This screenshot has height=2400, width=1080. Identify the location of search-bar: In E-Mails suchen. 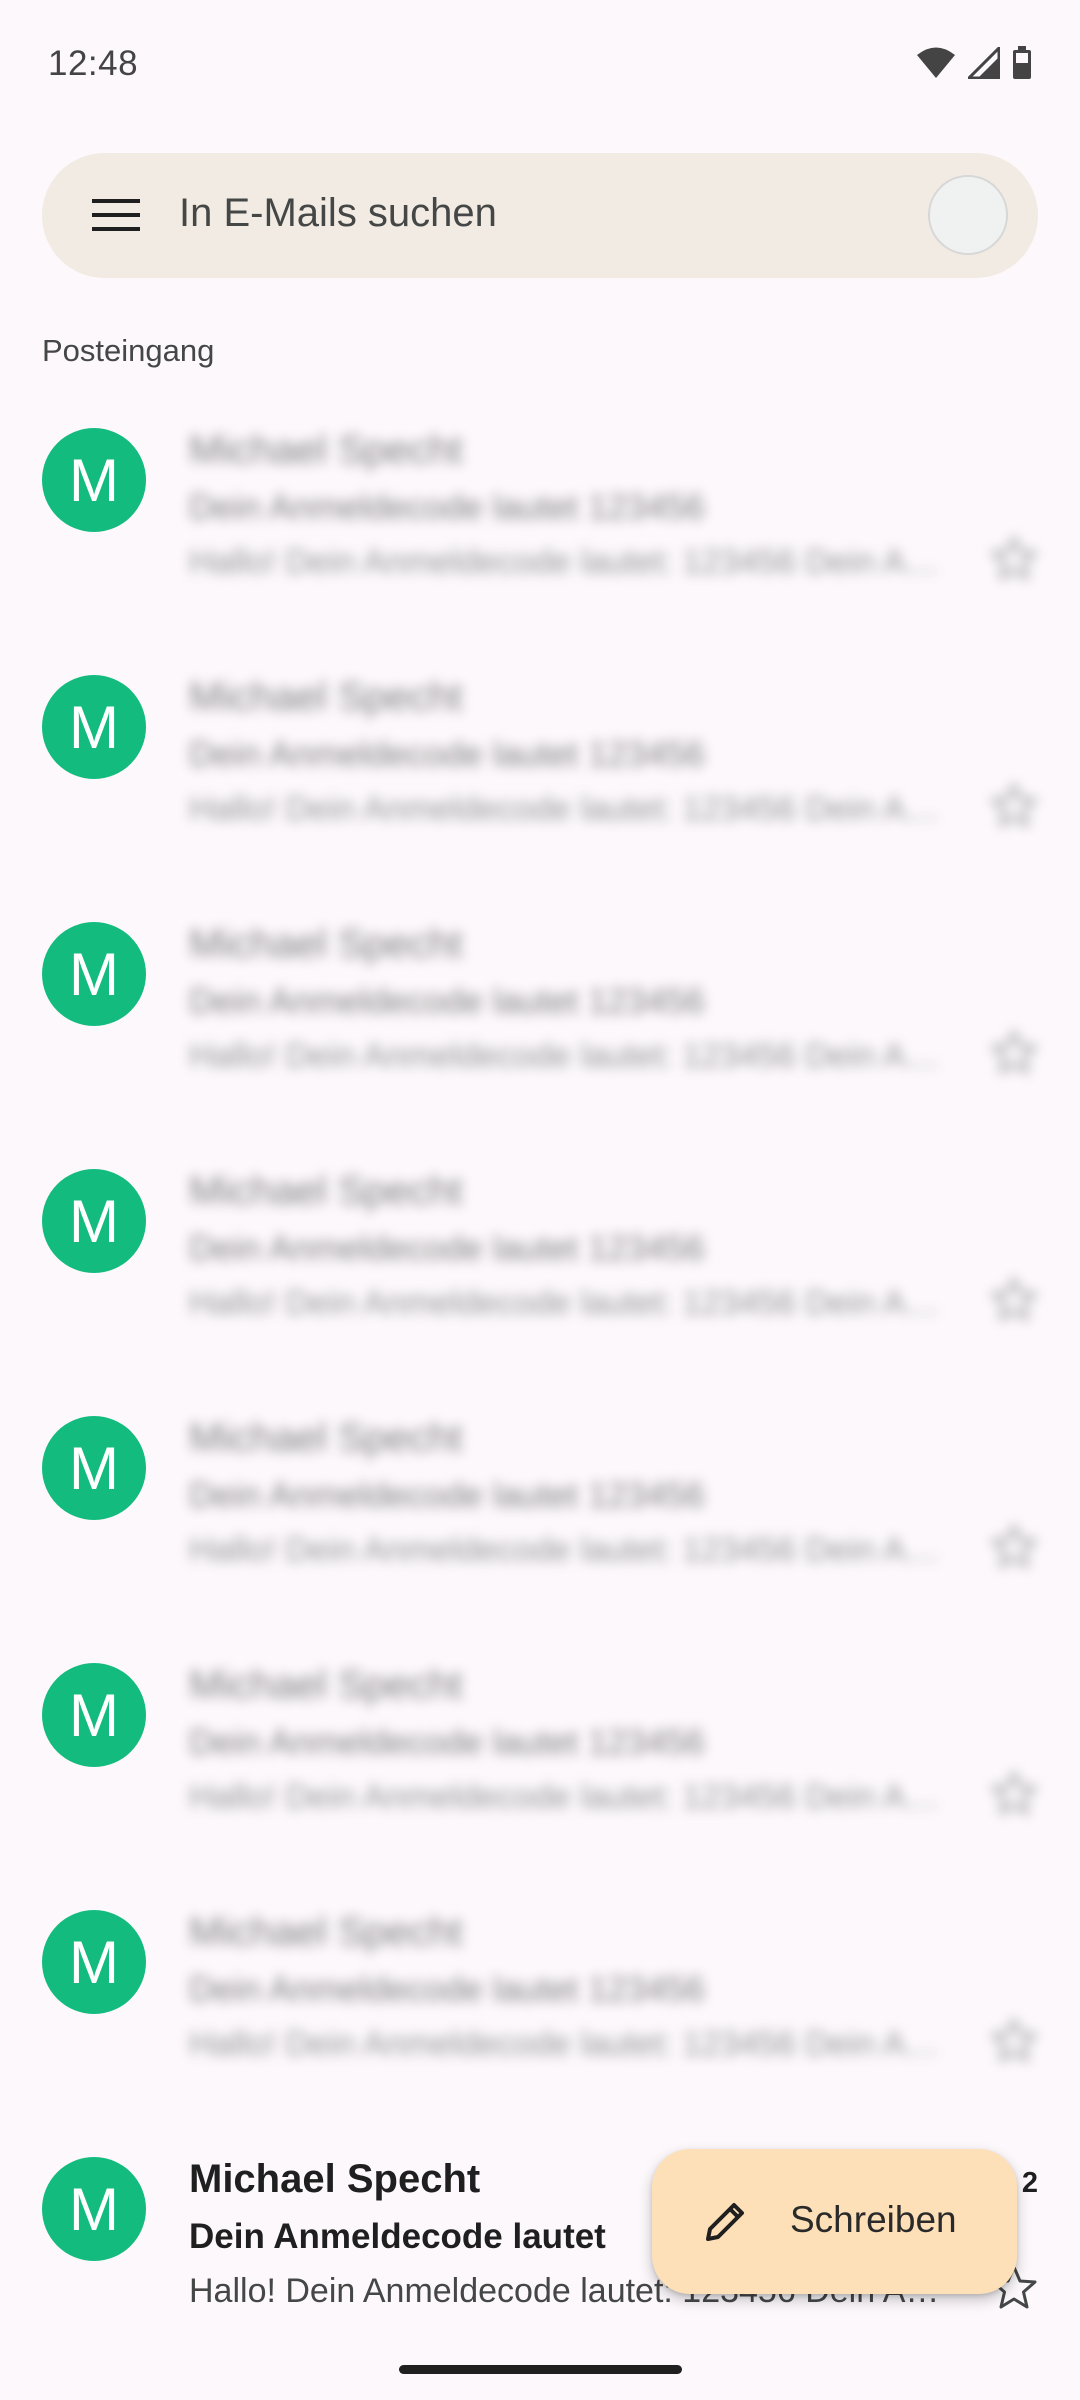
(540, 215).